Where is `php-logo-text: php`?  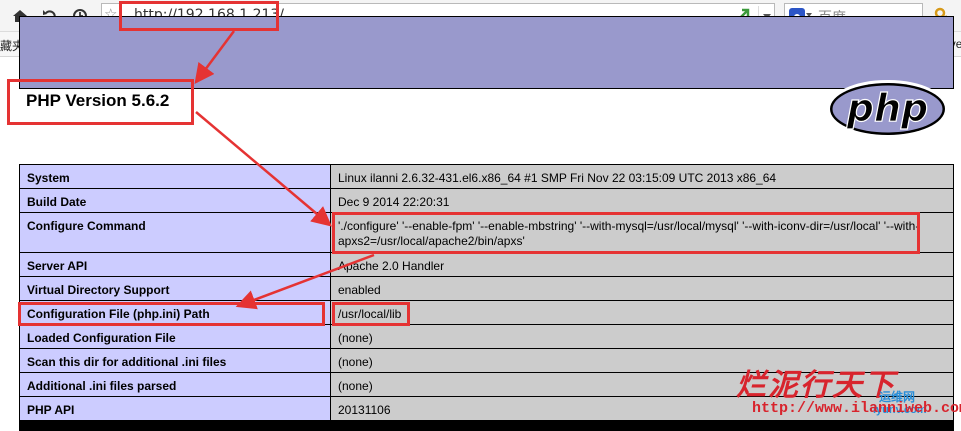 php-logo-text: php is located at coordinates (887, 108).